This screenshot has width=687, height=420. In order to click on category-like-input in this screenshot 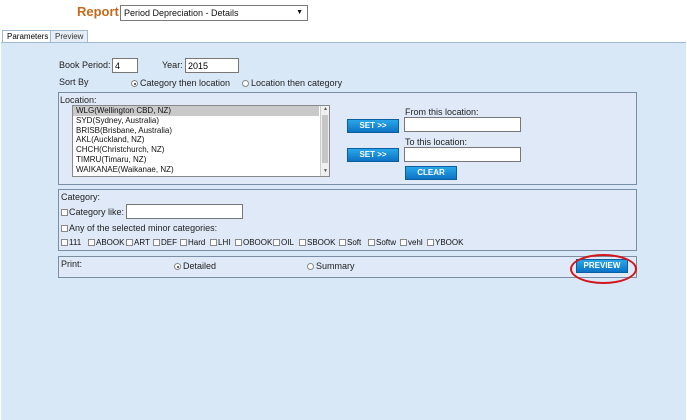, I will do `click(184, 211)`.